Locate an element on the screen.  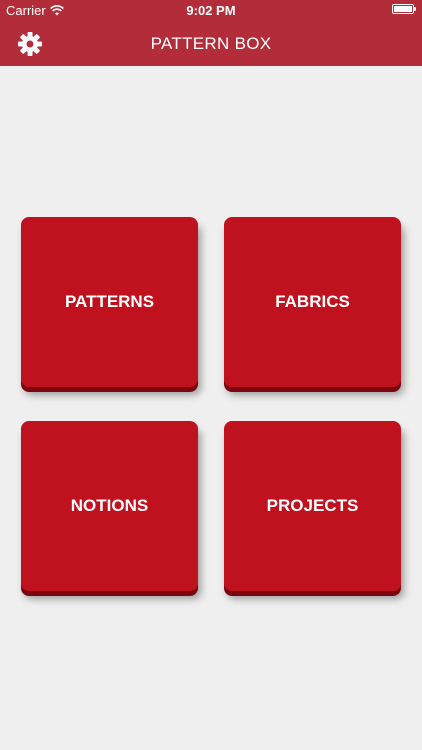
status-right is located at coordinates (404, 9).